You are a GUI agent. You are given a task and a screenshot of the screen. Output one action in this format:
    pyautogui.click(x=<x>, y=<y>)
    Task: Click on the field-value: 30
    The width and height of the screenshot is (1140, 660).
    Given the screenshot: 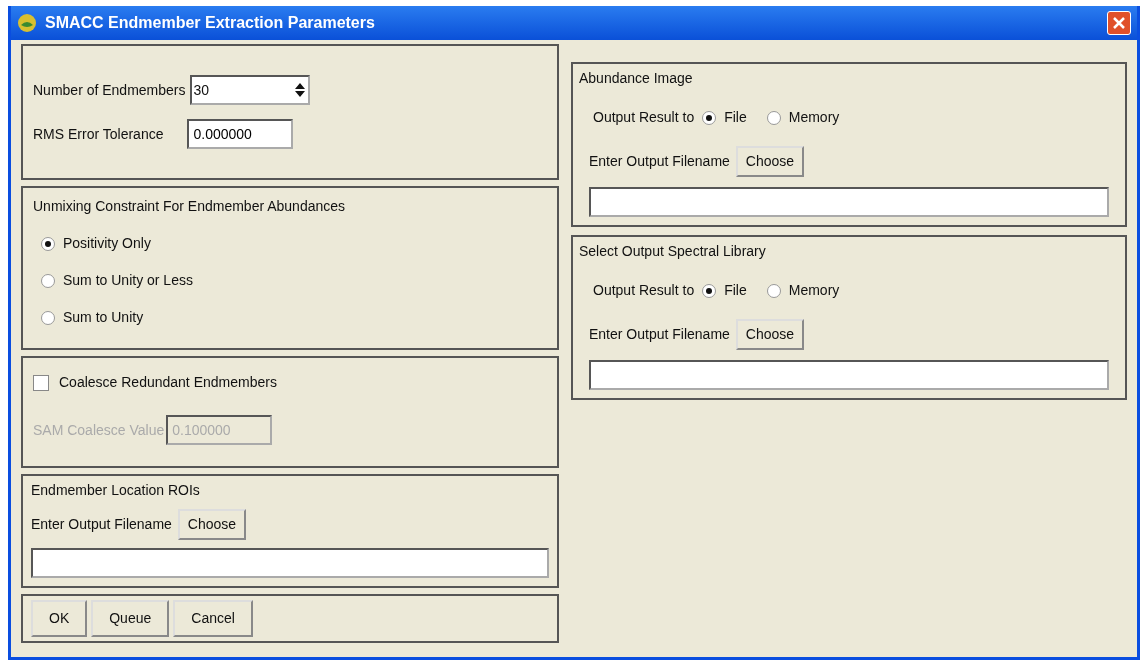 What is the action you would take?
    pyautogui.click(x=202, y=90)
    